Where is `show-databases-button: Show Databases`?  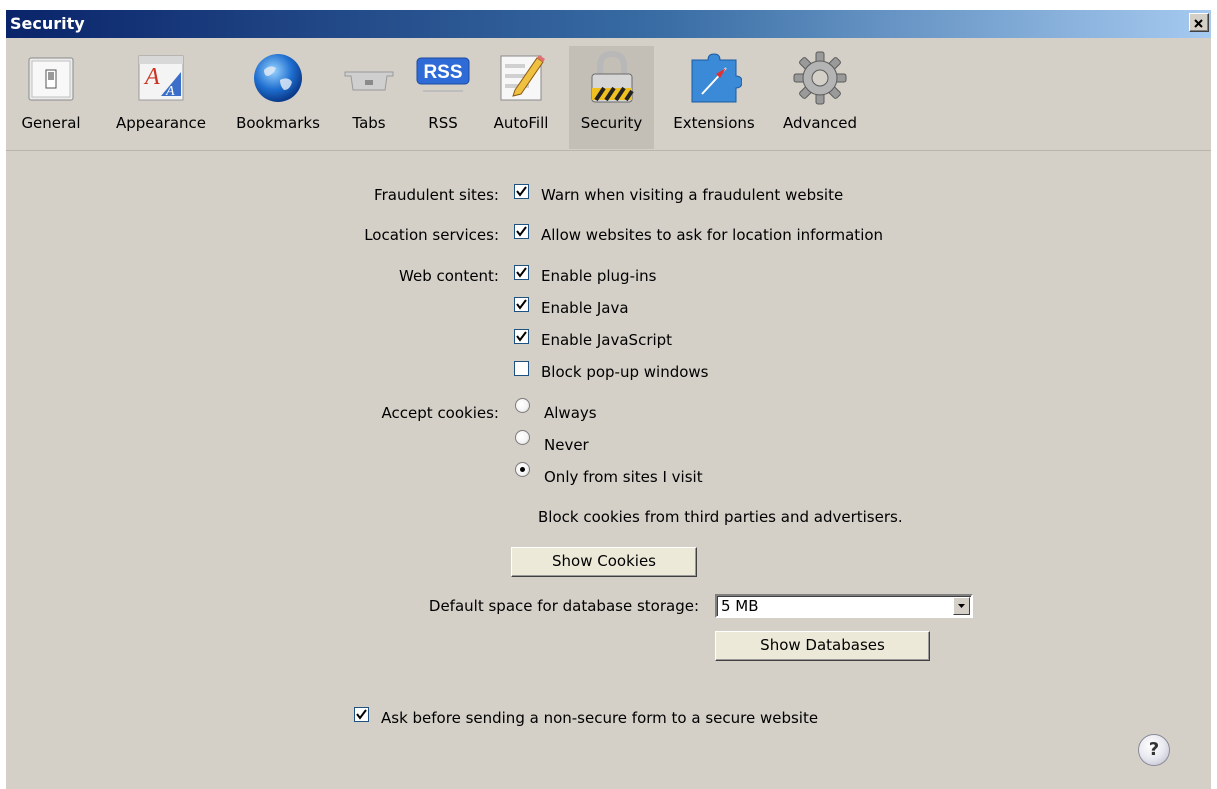 show-databases-button: Show Databases is located at coordinates (822, 646).